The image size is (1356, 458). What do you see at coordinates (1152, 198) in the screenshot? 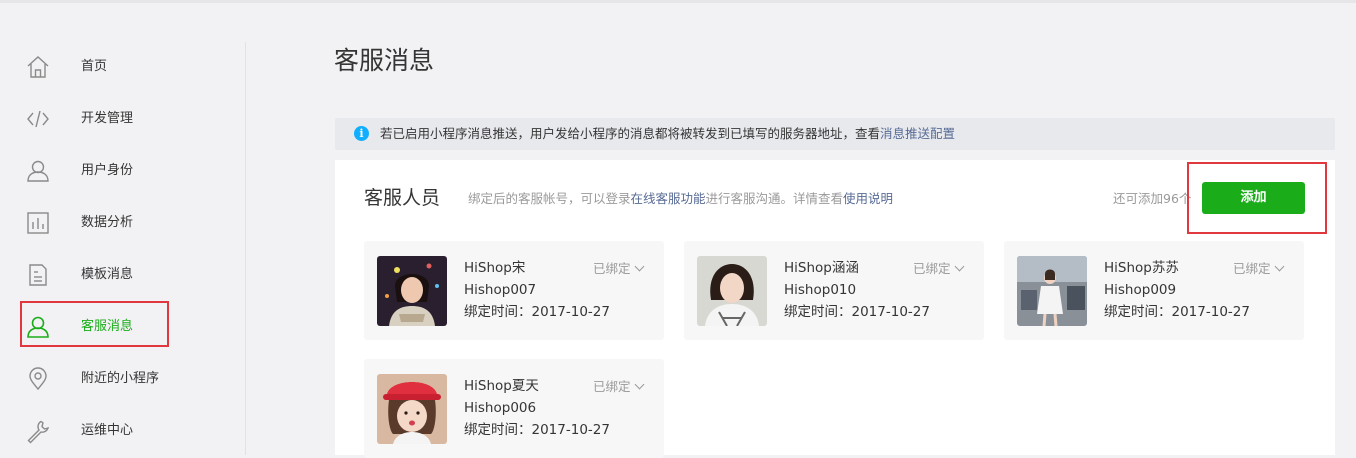
I see `remaining-count: 还可添加96个` at bounding box center [1152, 198].